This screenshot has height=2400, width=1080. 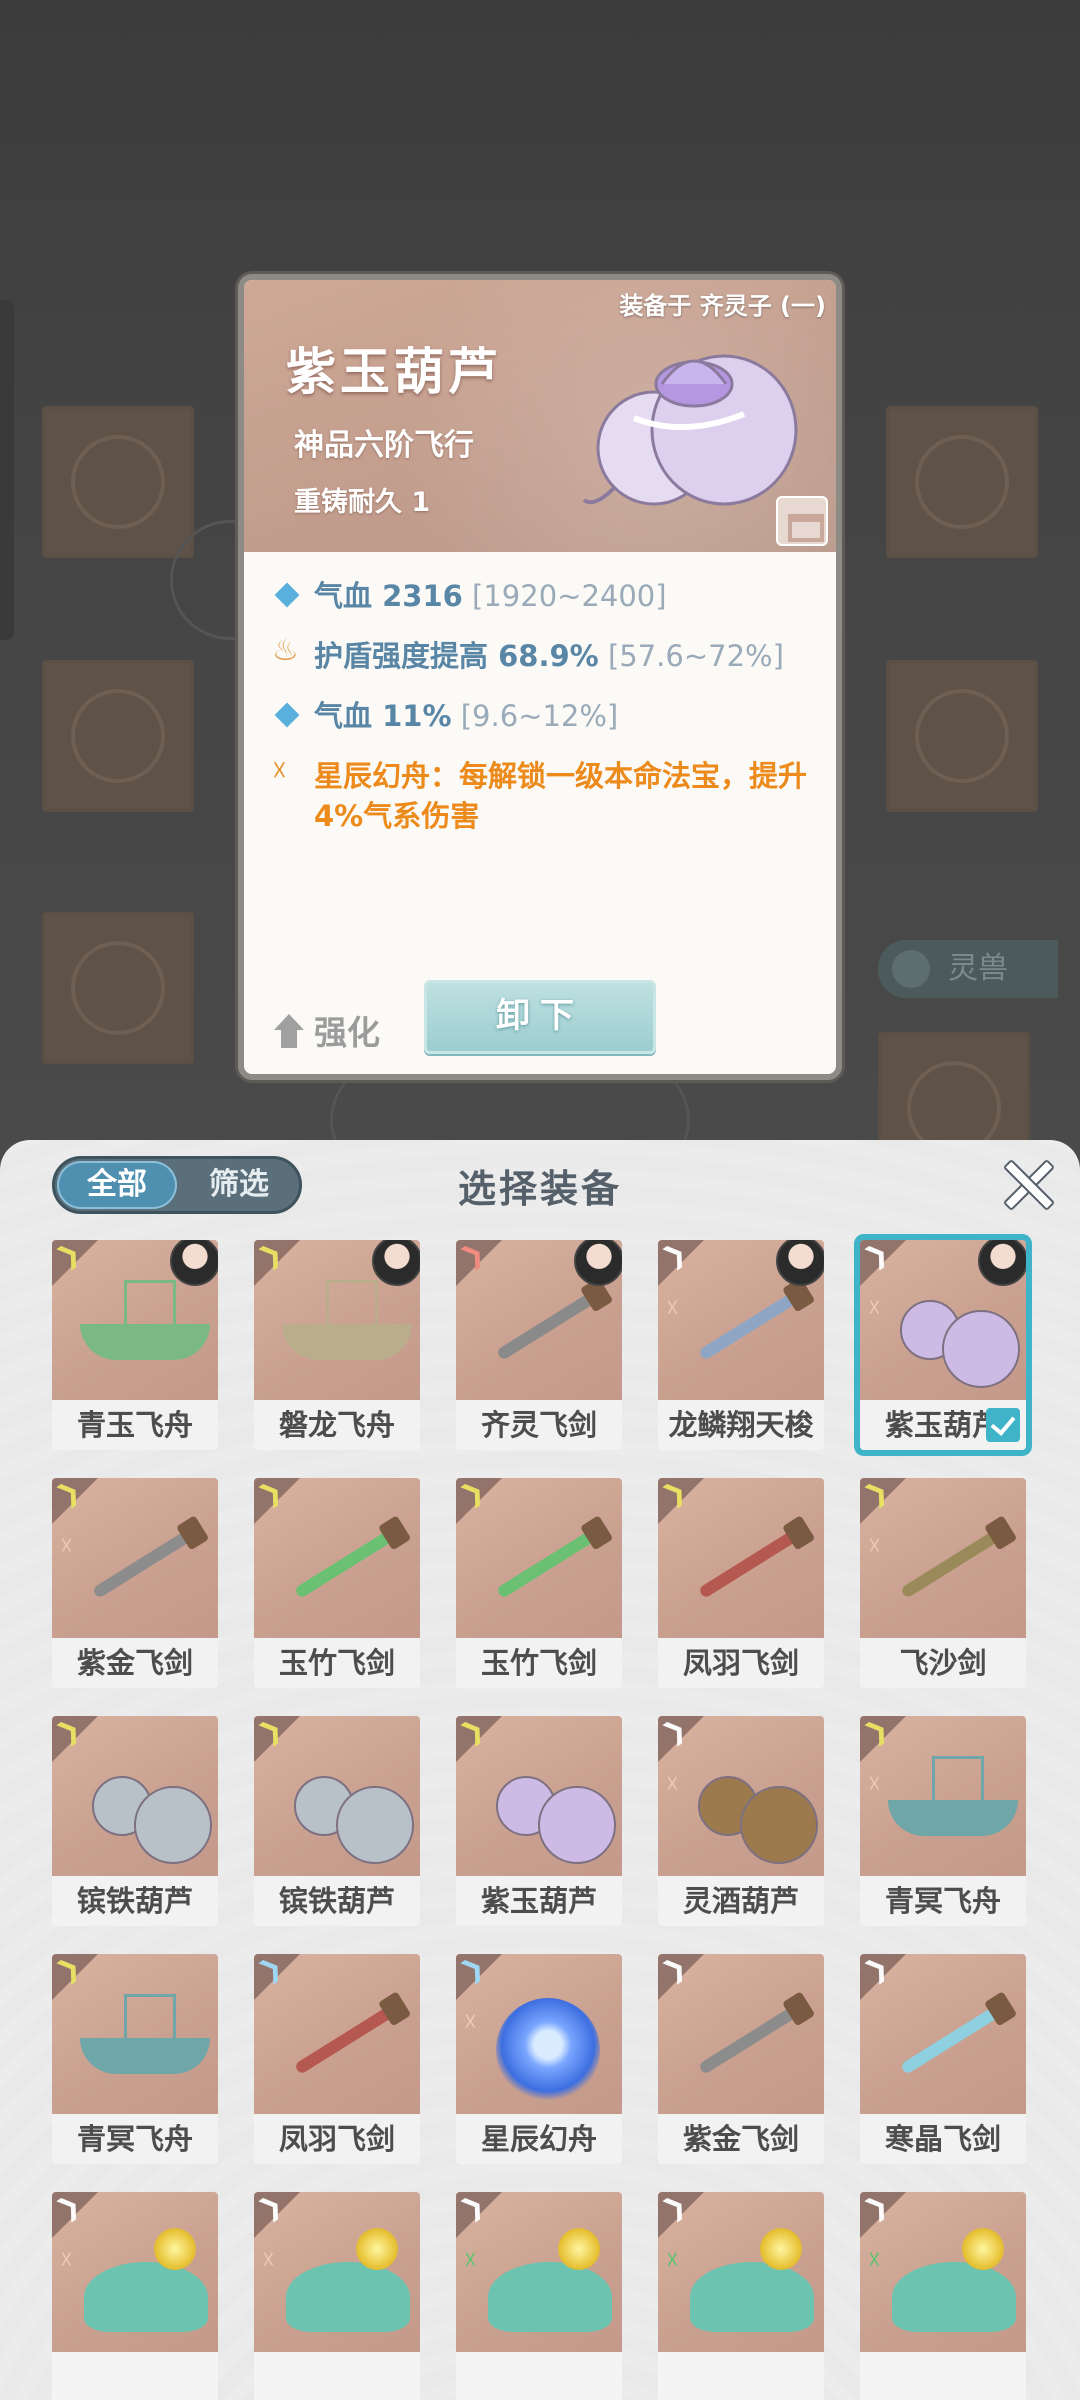 I want to click on stat-value: 护盾强度提高 68.9%, so click(x=456, y=656).